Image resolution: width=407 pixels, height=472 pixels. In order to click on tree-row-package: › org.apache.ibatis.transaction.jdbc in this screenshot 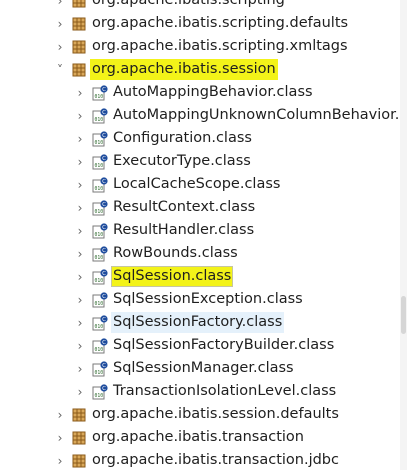, I will do `click(203, 460)`.